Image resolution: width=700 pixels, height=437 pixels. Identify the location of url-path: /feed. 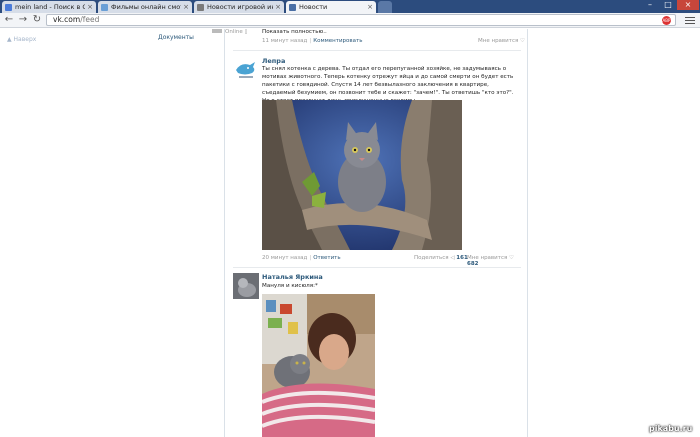
(90, 19).